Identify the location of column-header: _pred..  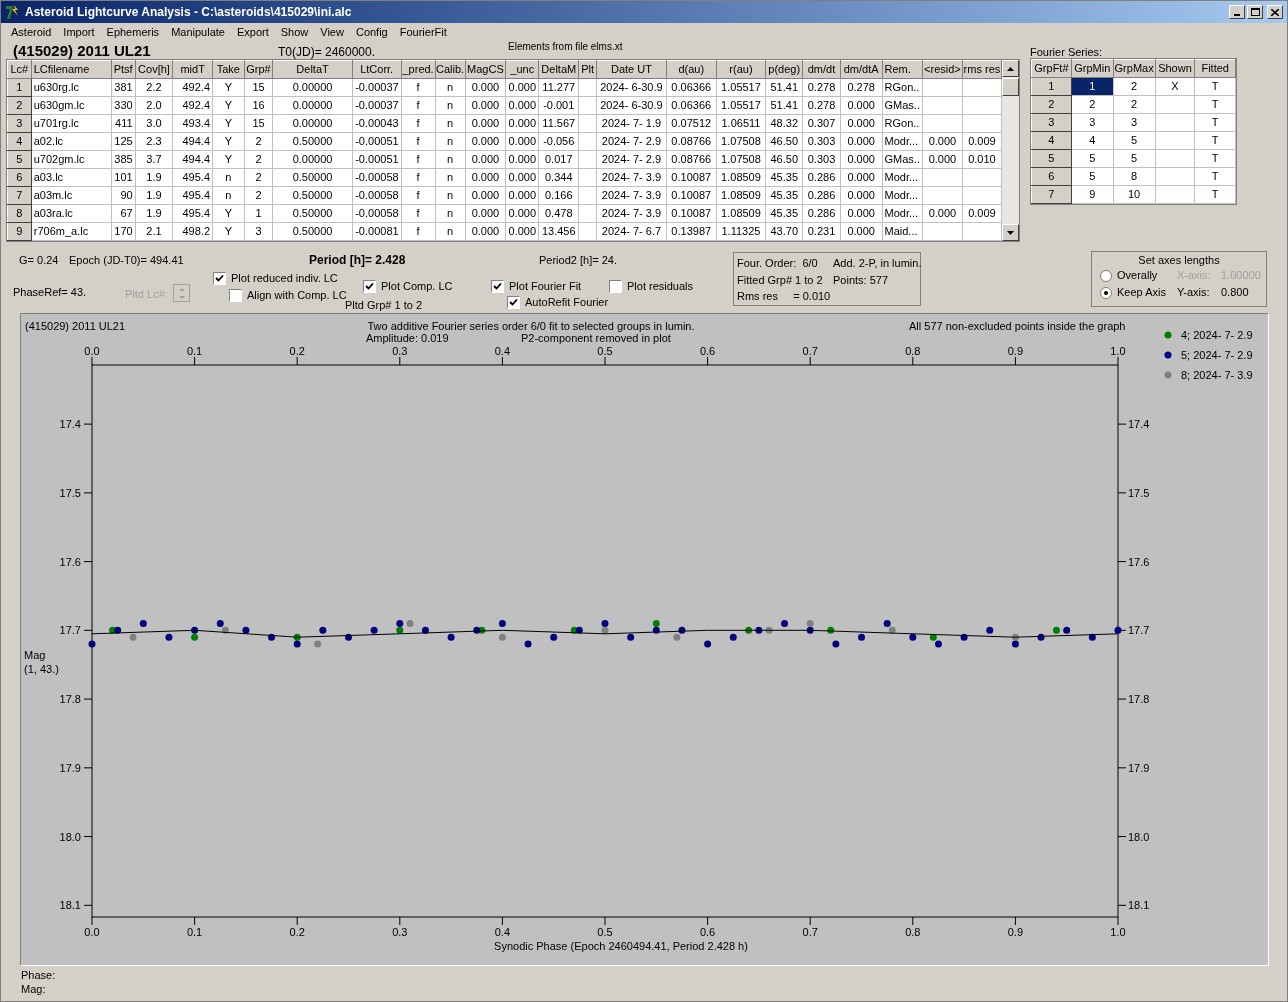
(418, 69).